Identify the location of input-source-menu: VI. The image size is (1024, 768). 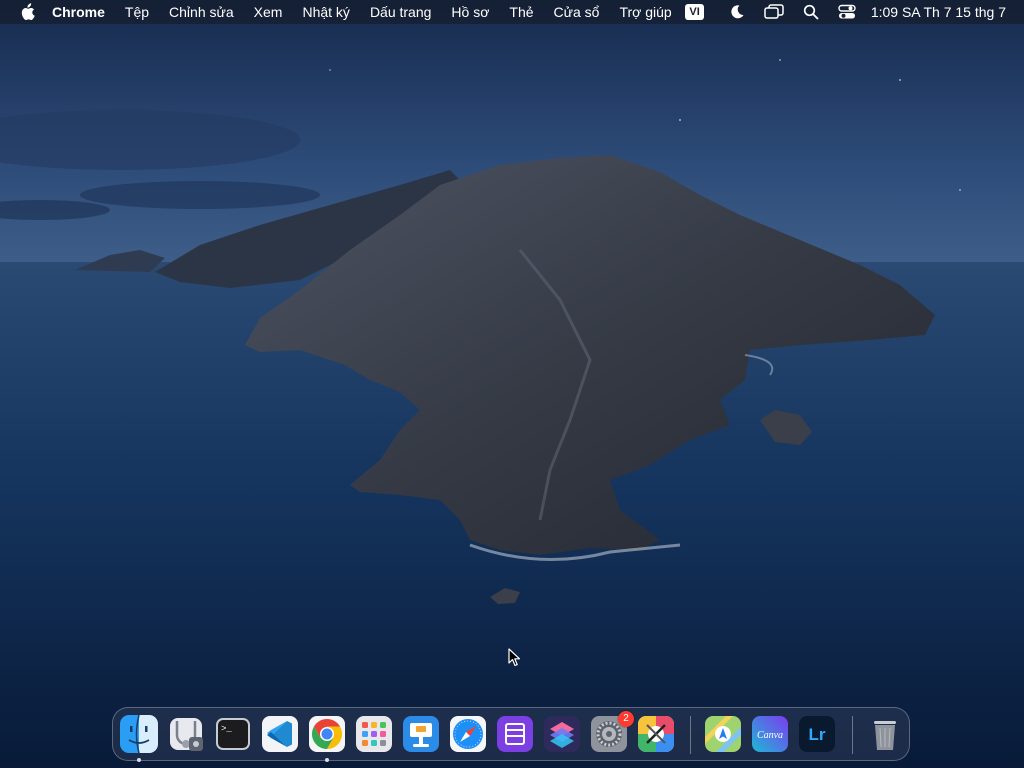
(694, 12).